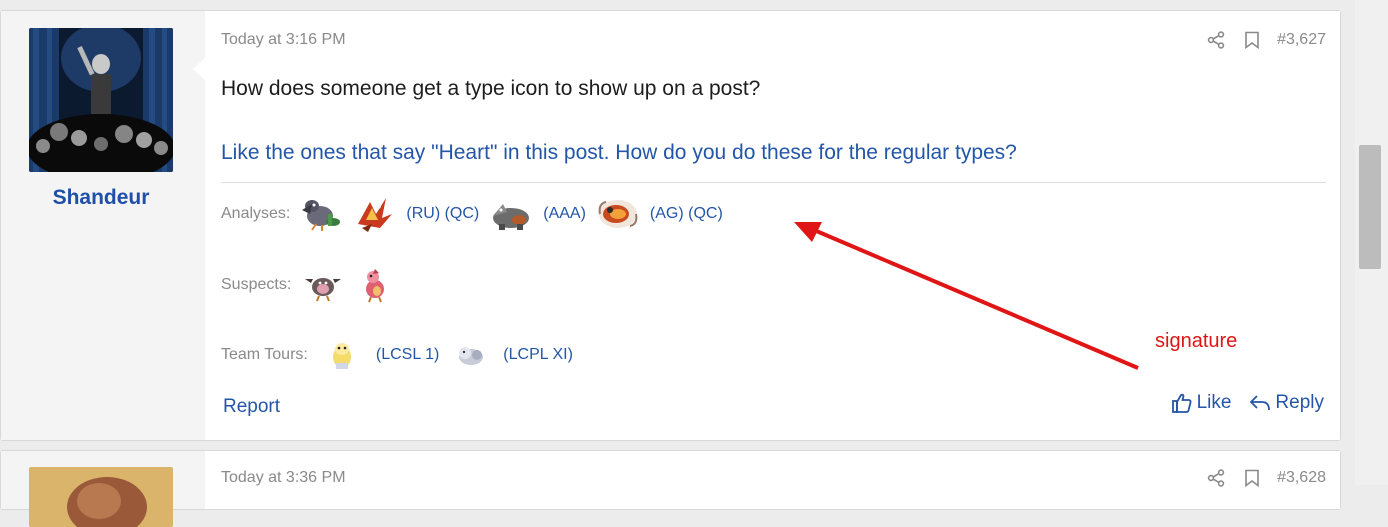  I want to click on yellow-sprite-icon, so click(344, 355).